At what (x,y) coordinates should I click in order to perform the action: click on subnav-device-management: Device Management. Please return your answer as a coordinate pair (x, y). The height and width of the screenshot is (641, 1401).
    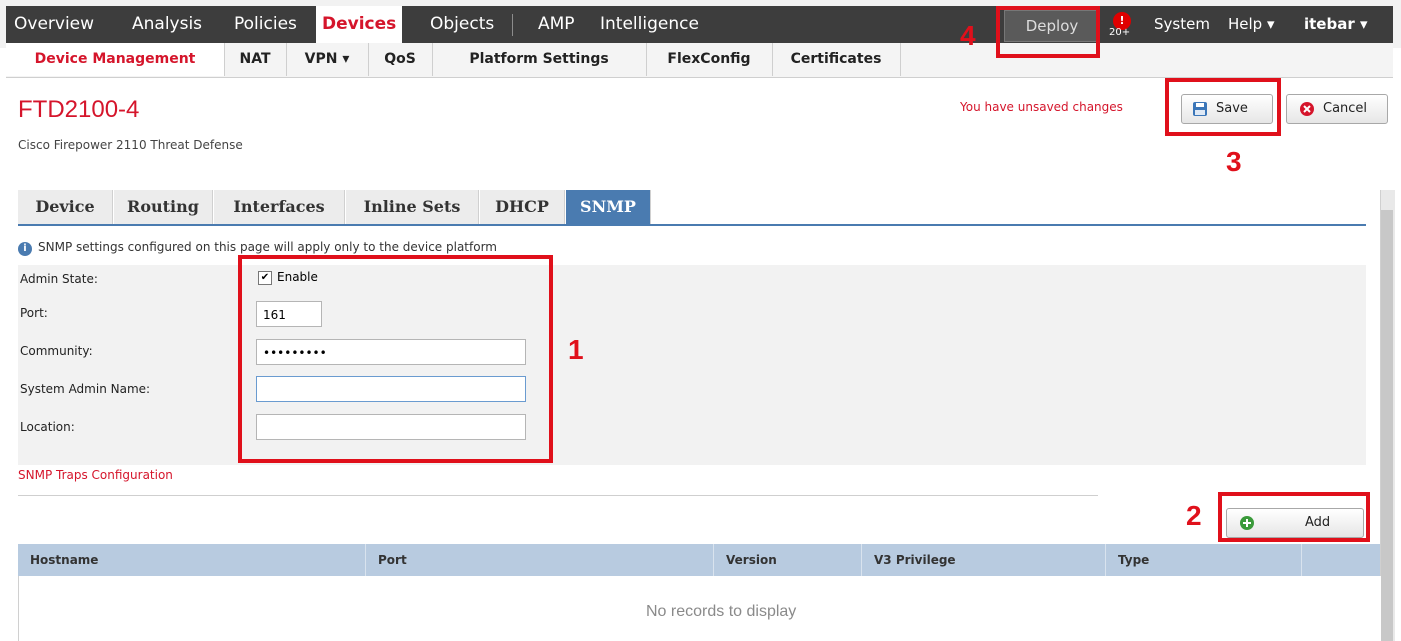
    Looking at the image, I should click on (115, 59).